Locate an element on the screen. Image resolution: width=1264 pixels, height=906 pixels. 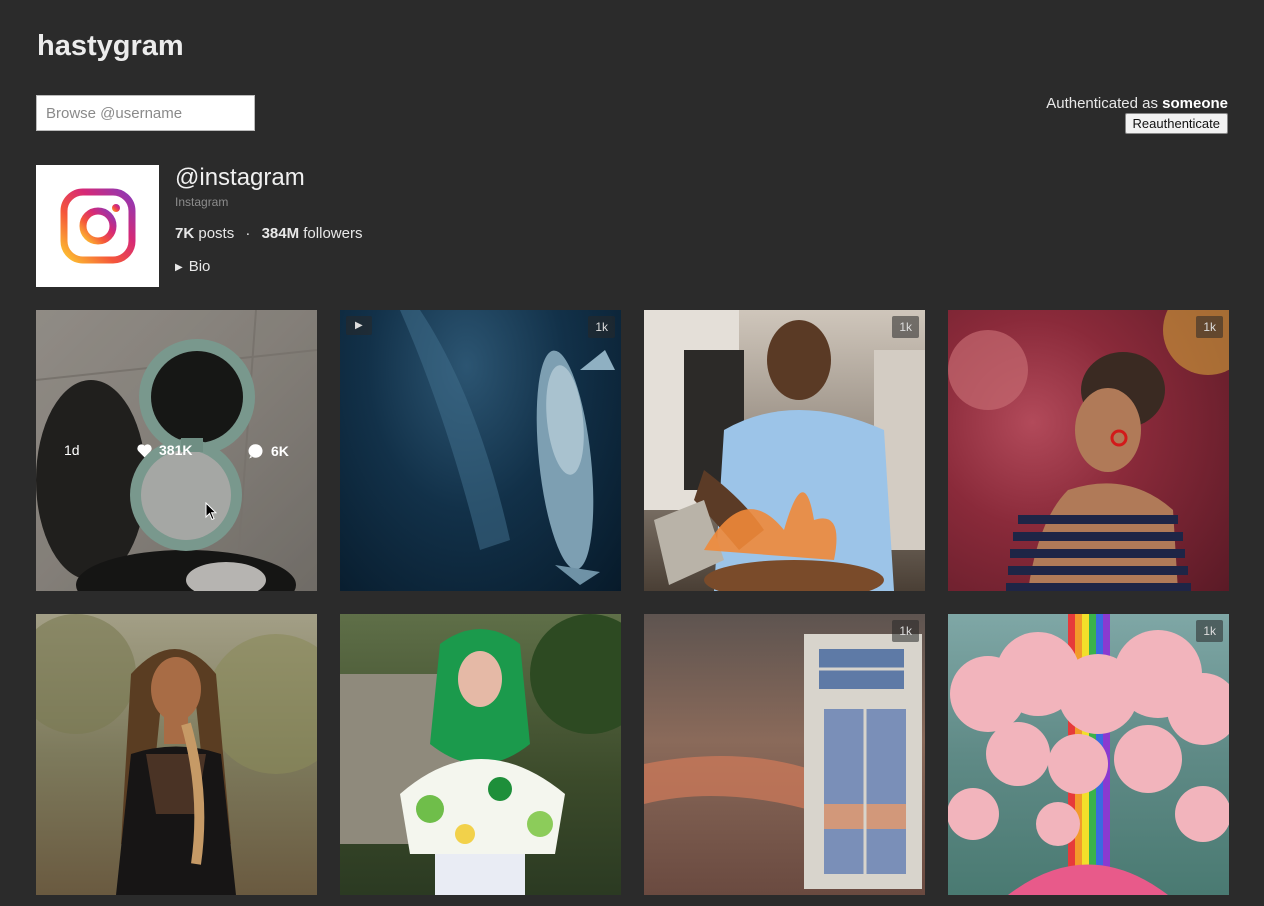
profile-stats: 7K posts · 384M followers is located at coordinates (268, 233).